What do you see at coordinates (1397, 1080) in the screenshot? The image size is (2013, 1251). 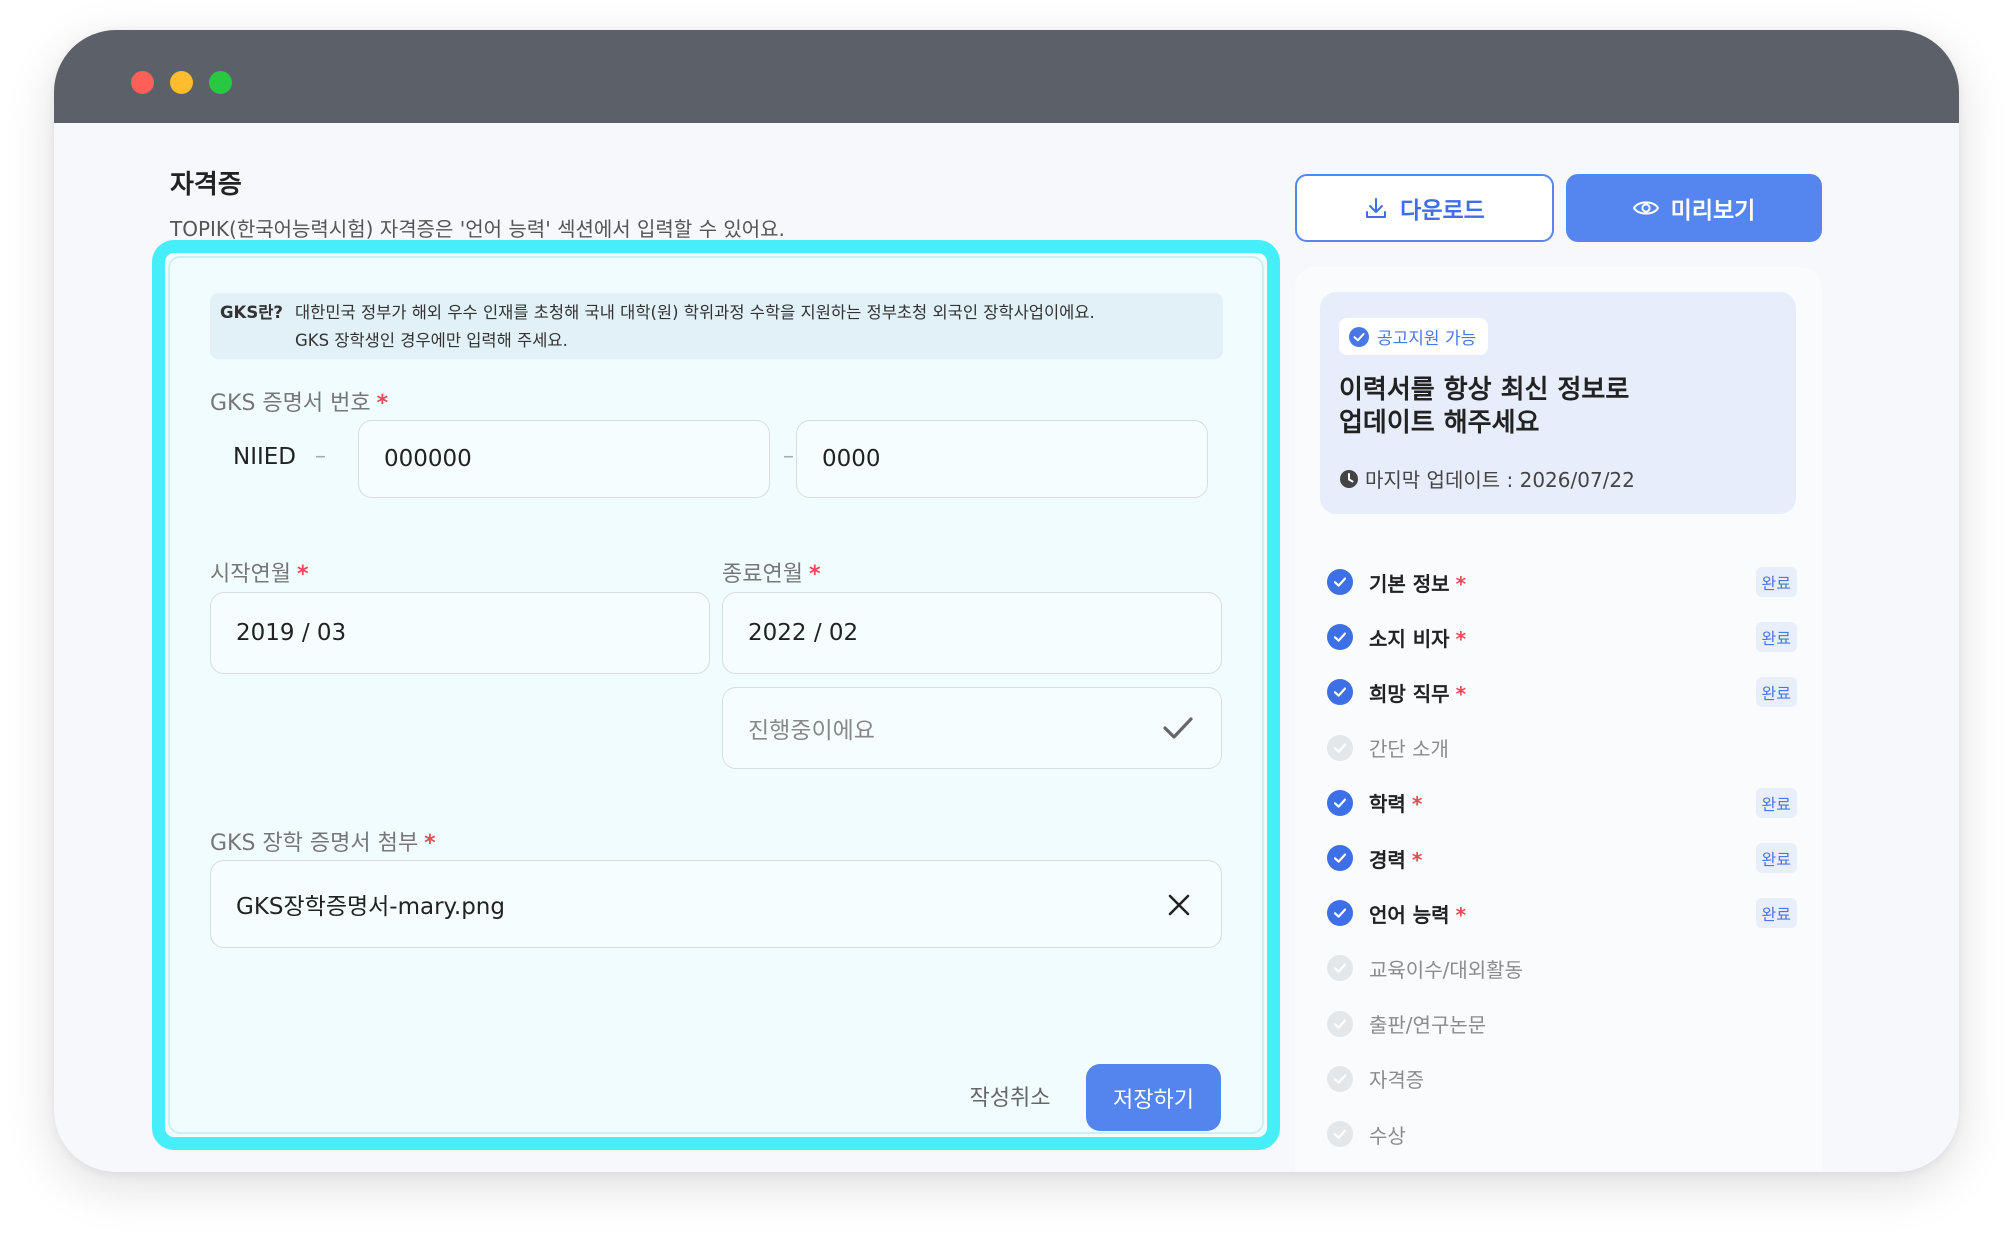 I see `checklist-item-text: 자격증` at bounding box center [1397, 1080].